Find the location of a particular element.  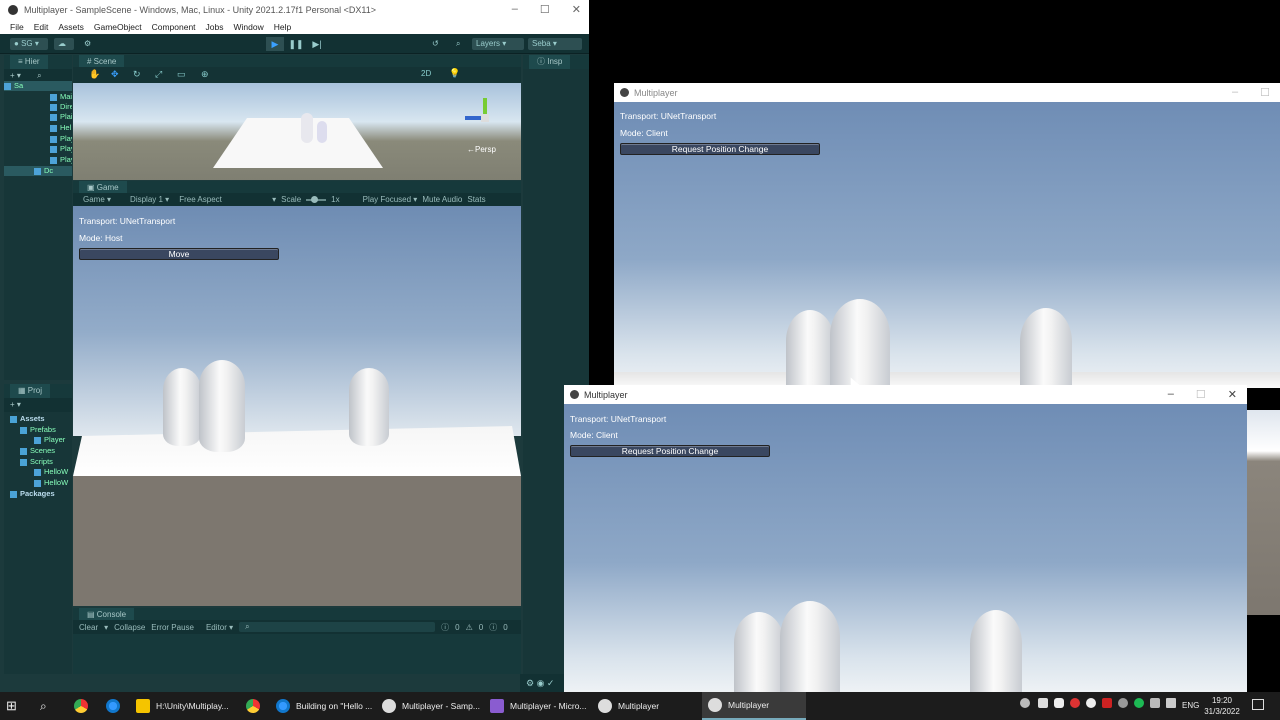

move-button: Move is located at coordinates (179, 254).